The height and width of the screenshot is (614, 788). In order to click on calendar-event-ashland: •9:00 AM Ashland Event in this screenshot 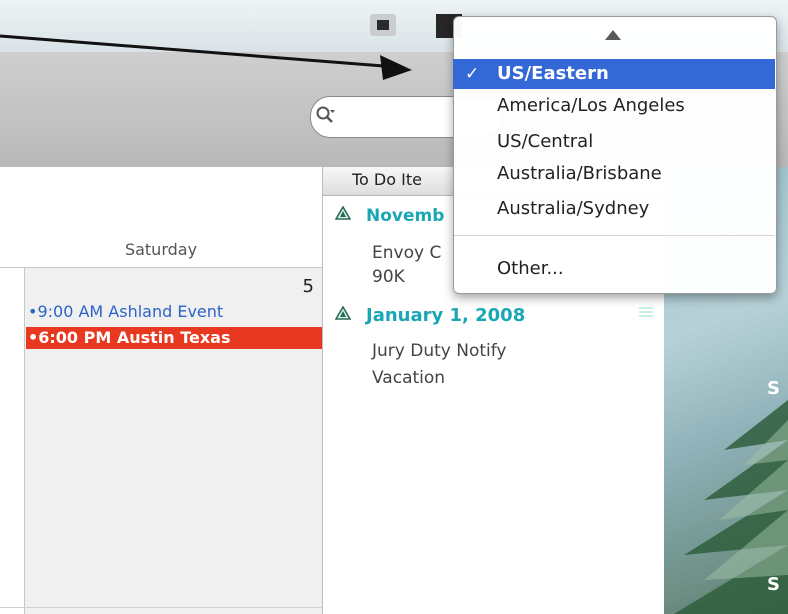, I will do `click(125, 311)`.